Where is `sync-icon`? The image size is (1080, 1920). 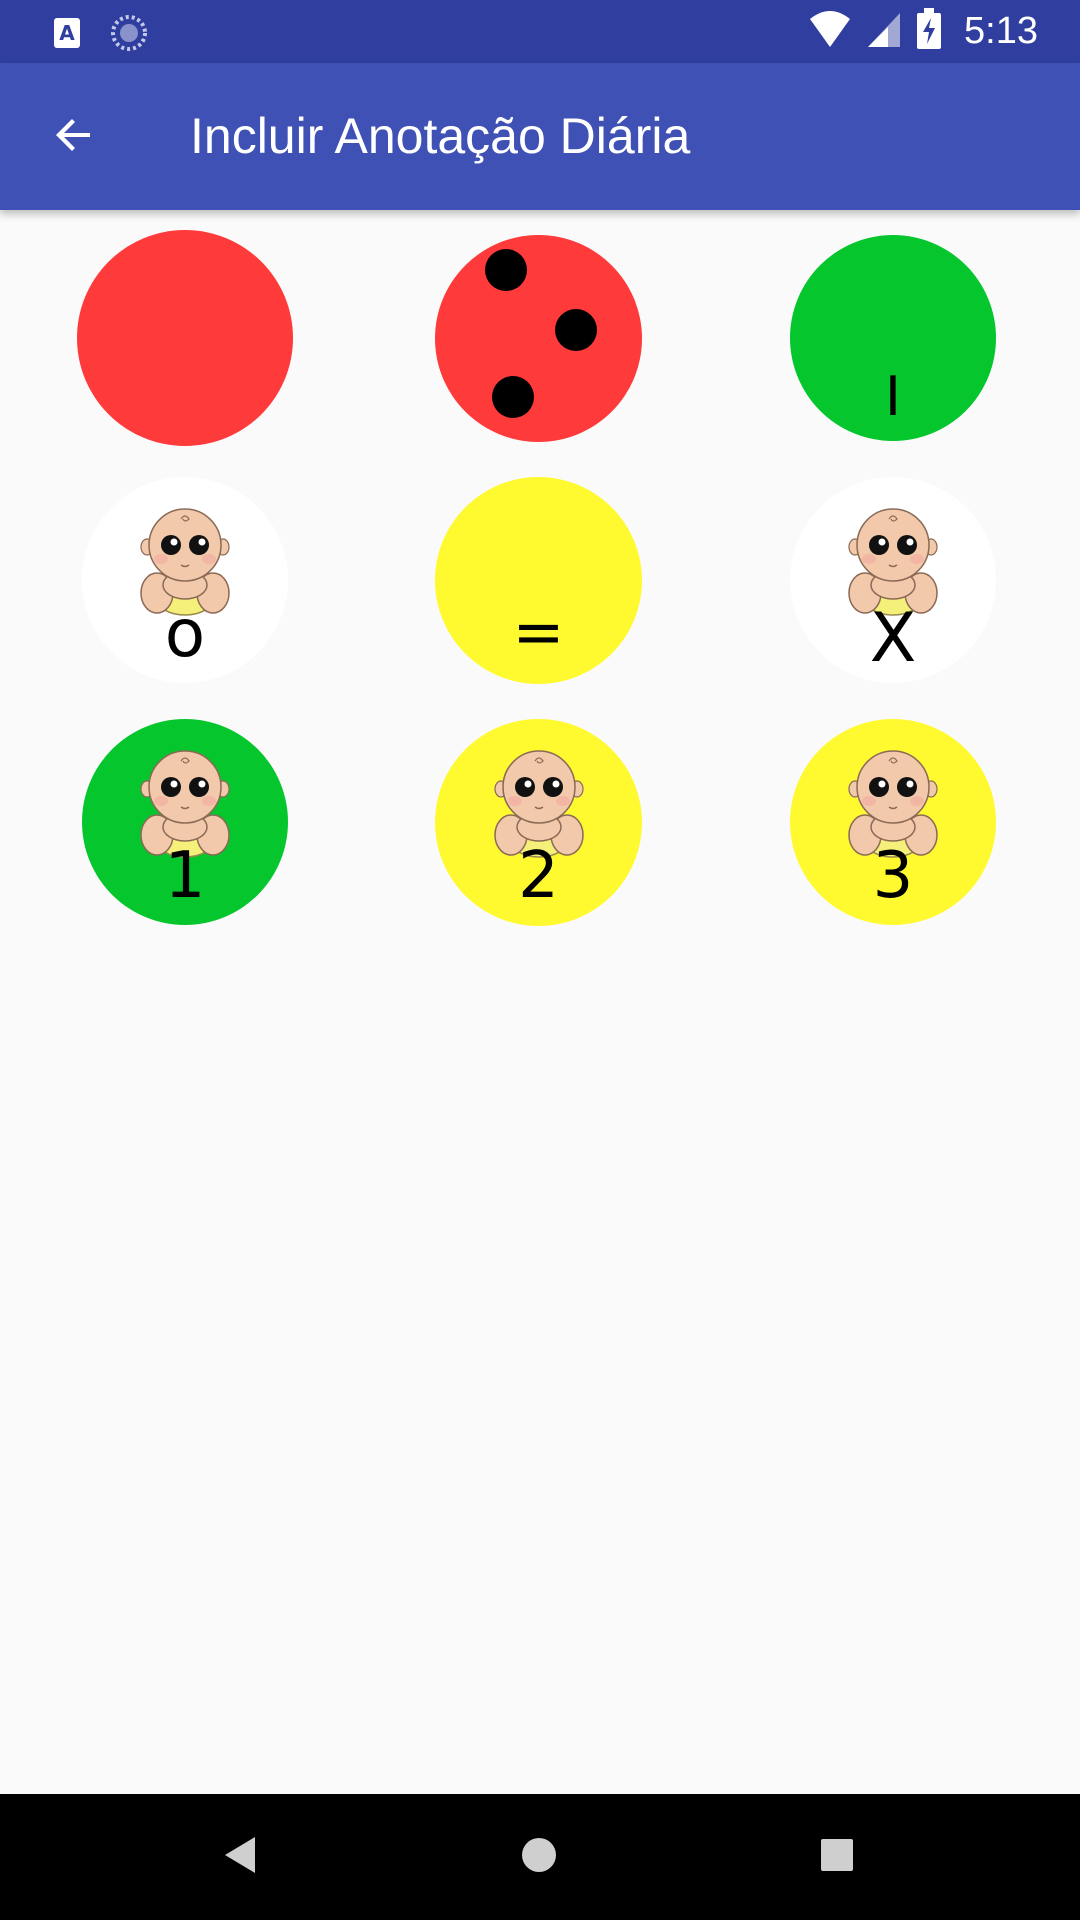
sync-icon is located at coordinates (129, 35).